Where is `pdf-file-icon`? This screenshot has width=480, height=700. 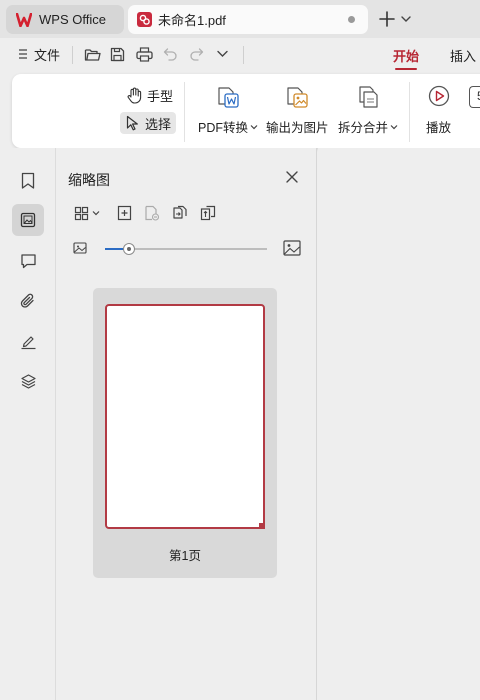 pdf-file-icon is located at coordinates (144, 19).